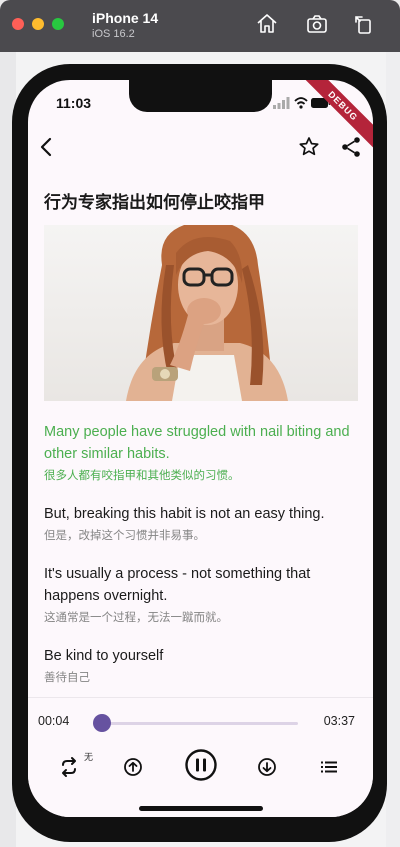 This screenshot has height=847, width=400. I want to click on status-icons, so click(302, 103).